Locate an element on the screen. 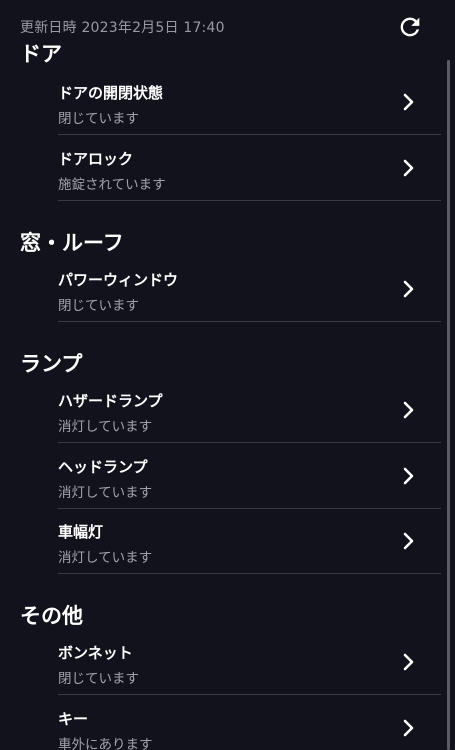  item-label: キー is located at coordinates (73, 719).